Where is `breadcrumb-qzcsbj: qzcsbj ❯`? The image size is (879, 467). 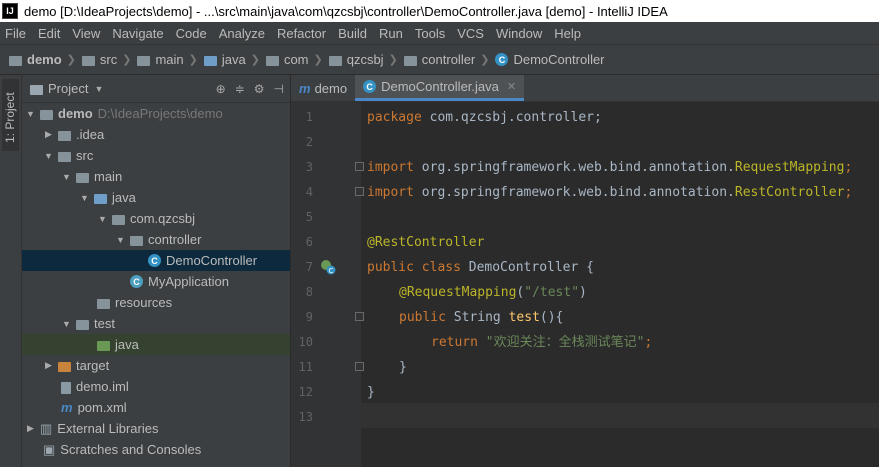
breadcrumb-qzcsbj: qzcsbj ❯ is located at coordinates (366, 59).